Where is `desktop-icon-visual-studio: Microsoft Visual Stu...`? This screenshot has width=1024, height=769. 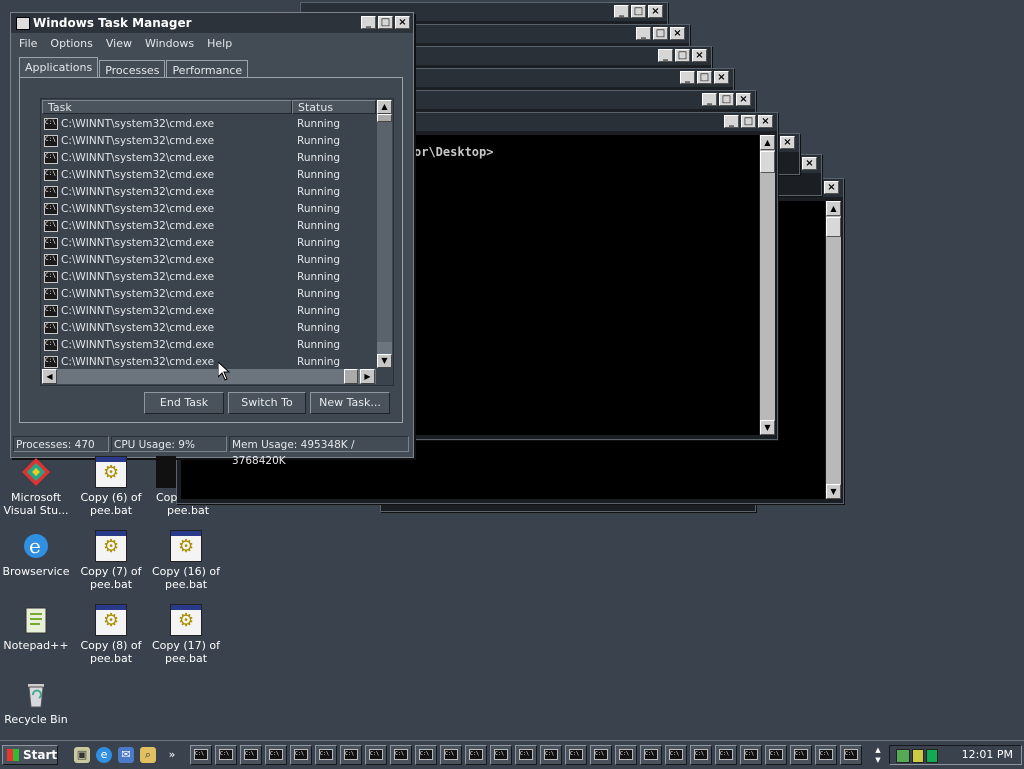
desktop-icon-visual-studio: Microsoft Visual Stu... is located at coordinates (36, 486).